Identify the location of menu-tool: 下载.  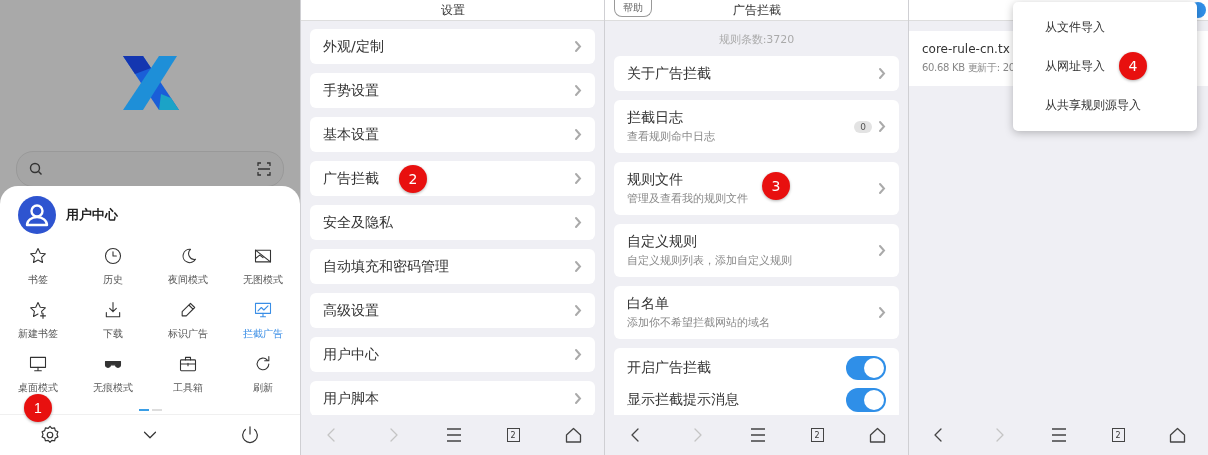
(112, 320).